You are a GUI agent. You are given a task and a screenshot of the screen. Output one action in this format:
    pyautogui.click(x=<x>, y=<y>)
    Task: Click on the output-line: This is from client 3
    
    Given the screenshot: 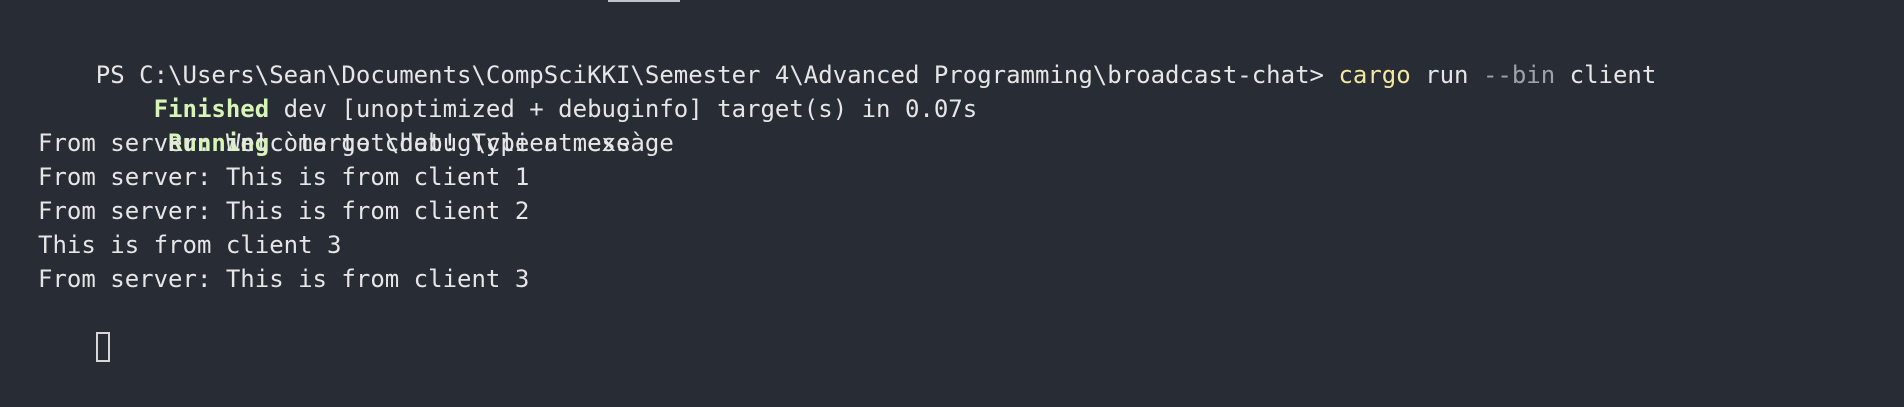 What is the action you would take?
    pyautogui.click(x=190, y=245)
    